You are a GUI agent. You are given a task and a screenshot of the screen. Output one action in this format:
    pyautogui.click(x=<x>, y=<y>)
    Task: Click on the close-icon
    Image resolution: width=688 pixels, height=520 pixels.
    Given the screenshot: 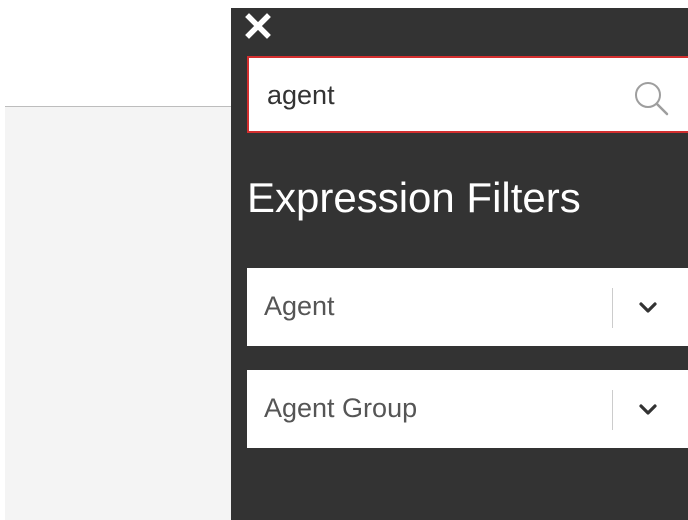 What is the action you would take?
    pyautogui.click(x=258, y=26)
    